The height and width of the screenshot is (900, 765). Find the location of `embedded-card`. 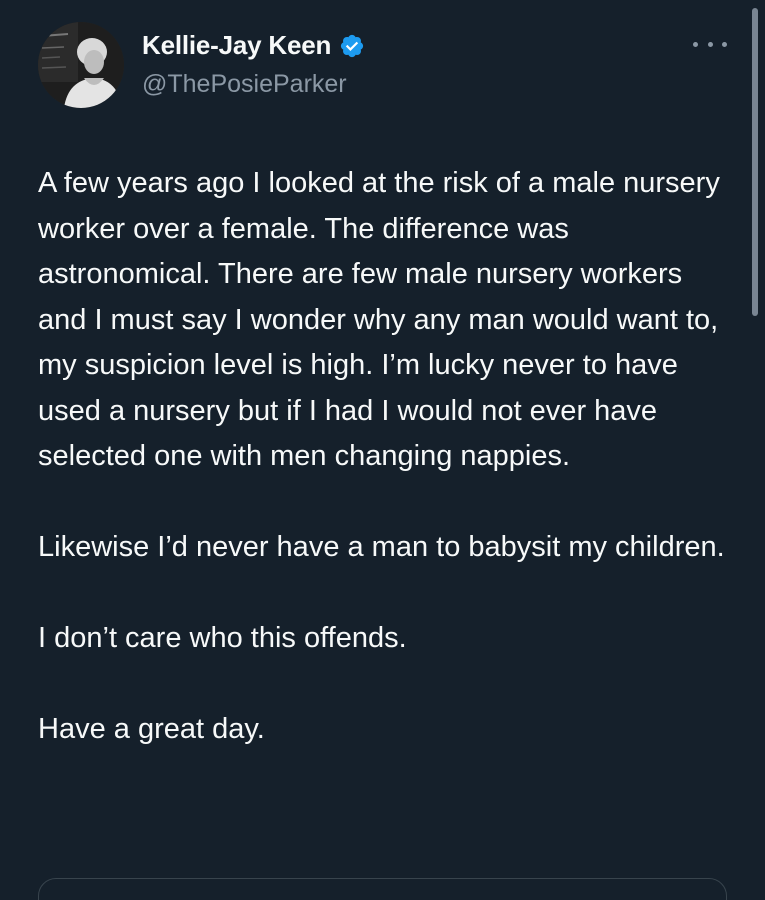

embedded-card is located at coordinates (382, 889).